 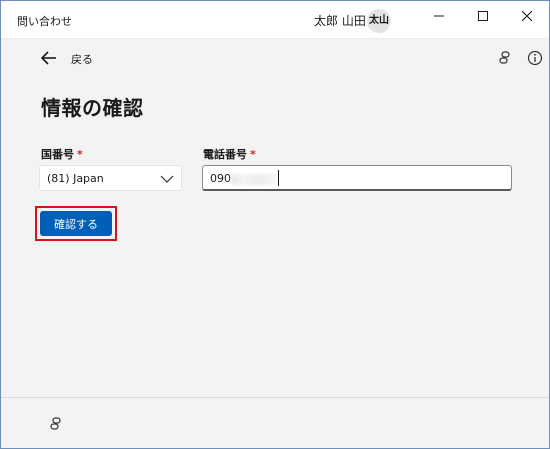 I want to click on phone-number-value: 090, so click(x=220, y=178).